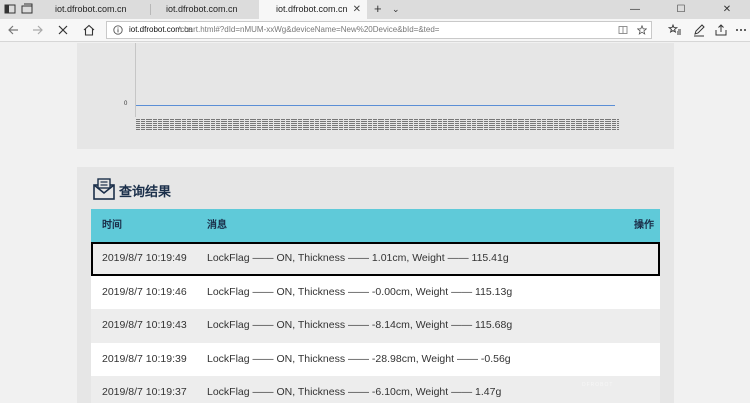  I want to click on more-dots-icon, so click(741, 30).